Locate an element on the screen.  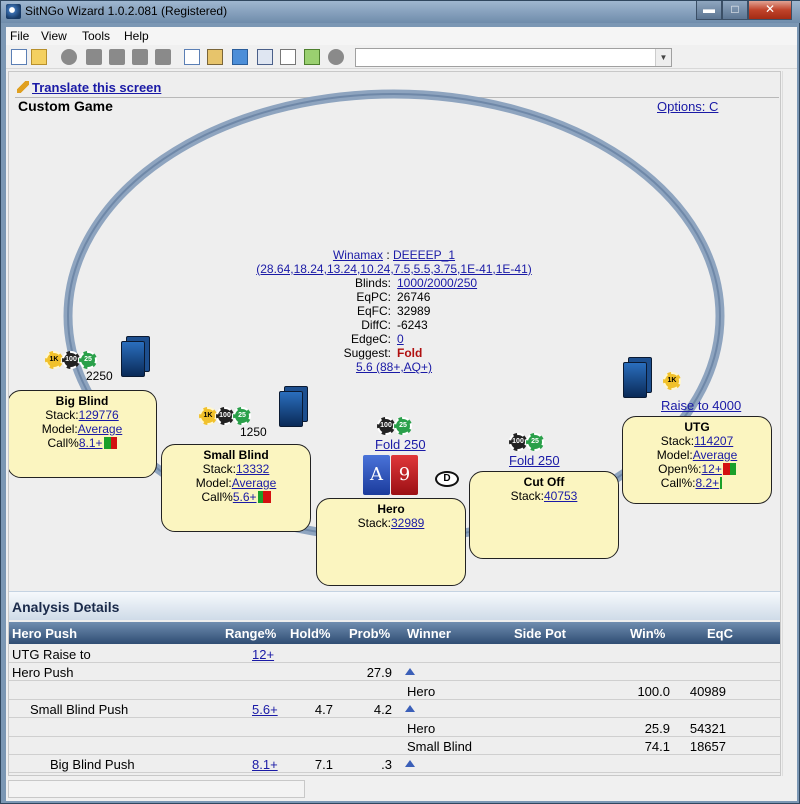
col-prob: Prob% is located at coordinates (369, 633).